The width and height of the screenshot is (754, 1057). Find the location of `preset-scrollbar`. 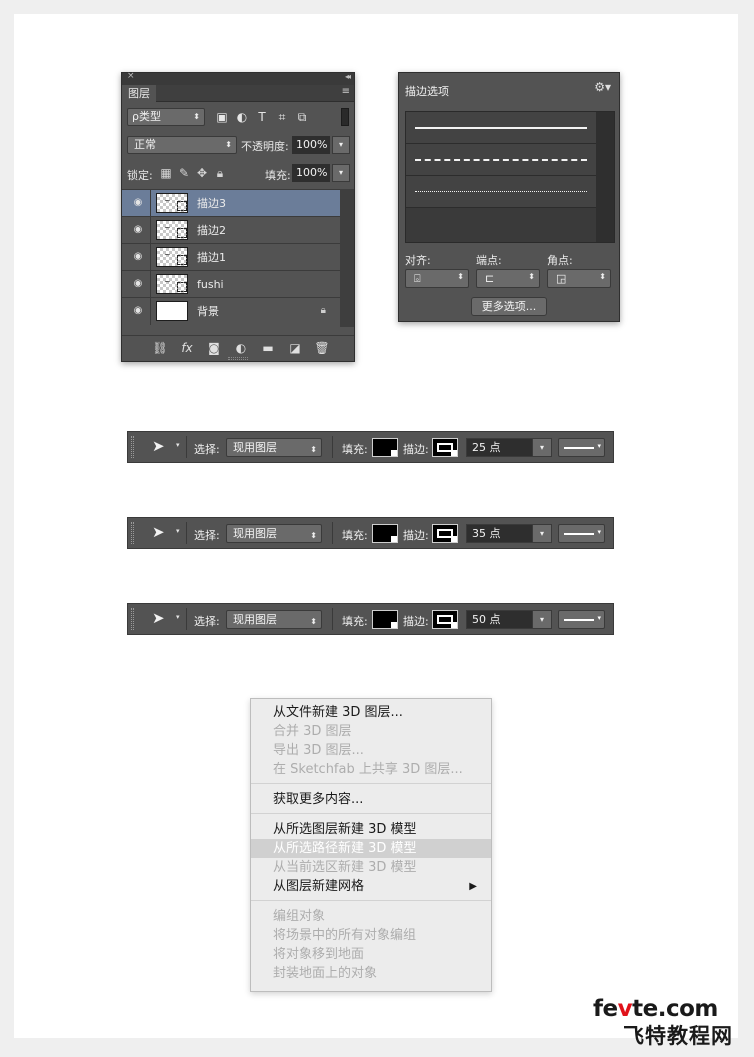

preset-scrollbar is located at coordinates (605, 177).